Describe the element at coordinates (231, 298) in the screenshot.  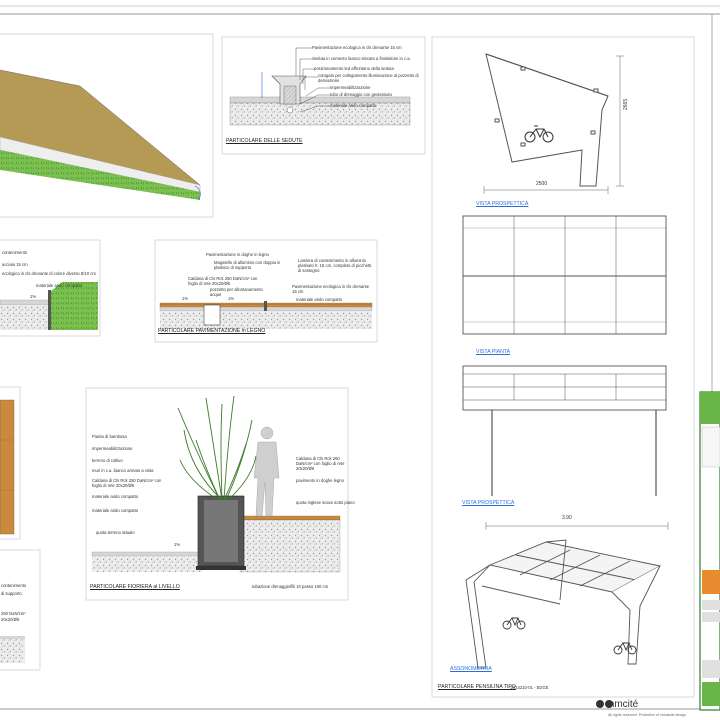
I see `wood-slope-2: 1%` at that location.